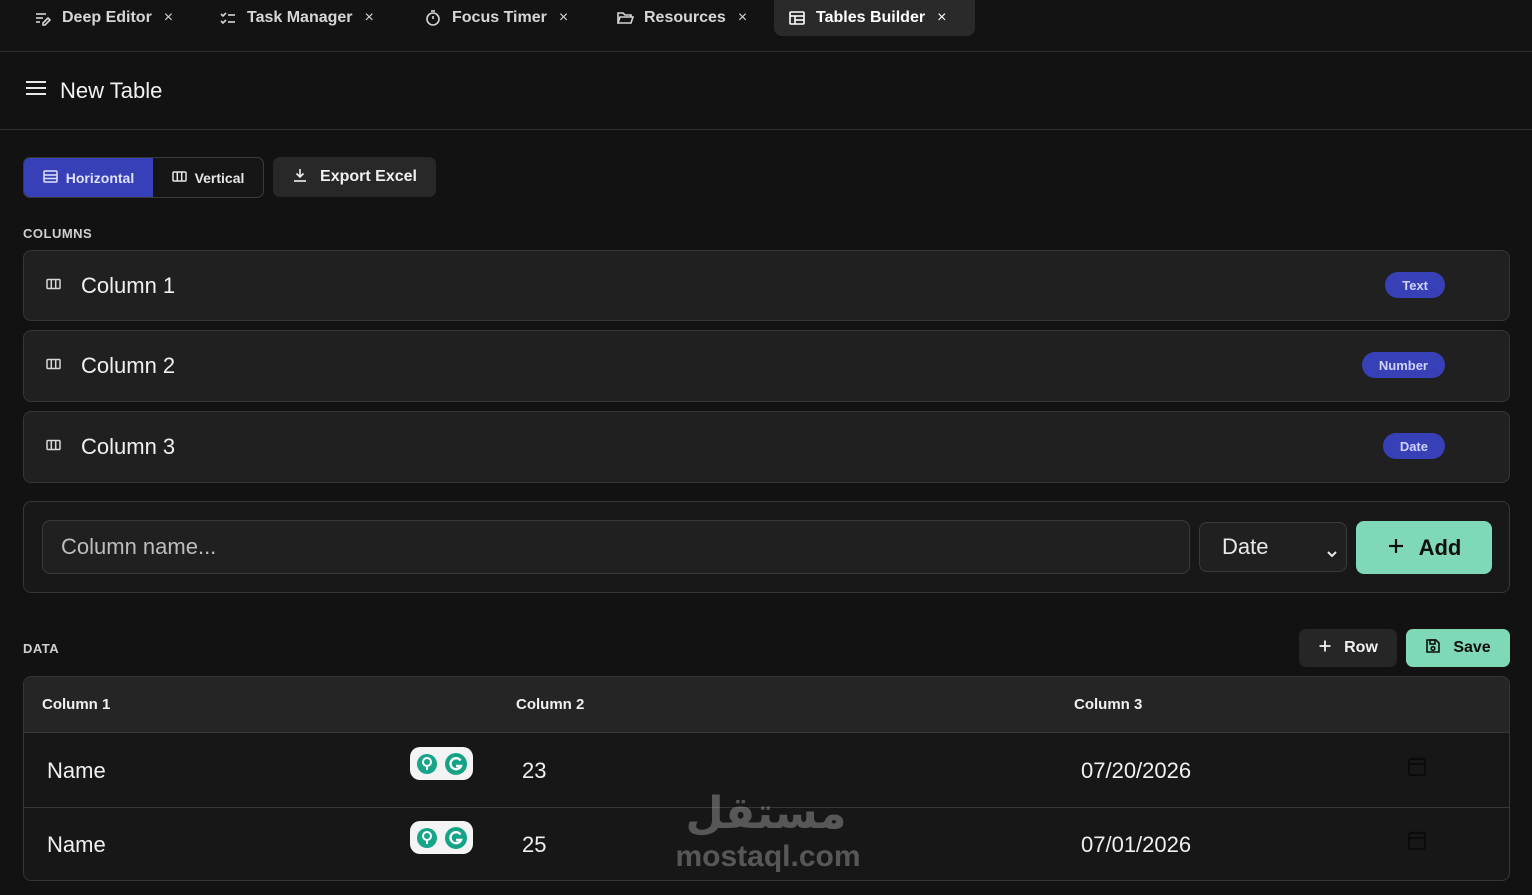 Image resolution: width=1532 pixels, height=895 pixels. Describe the element at coordinates (1433, 648) in the screenshot. I see `floppy-disk-icon` at that location.